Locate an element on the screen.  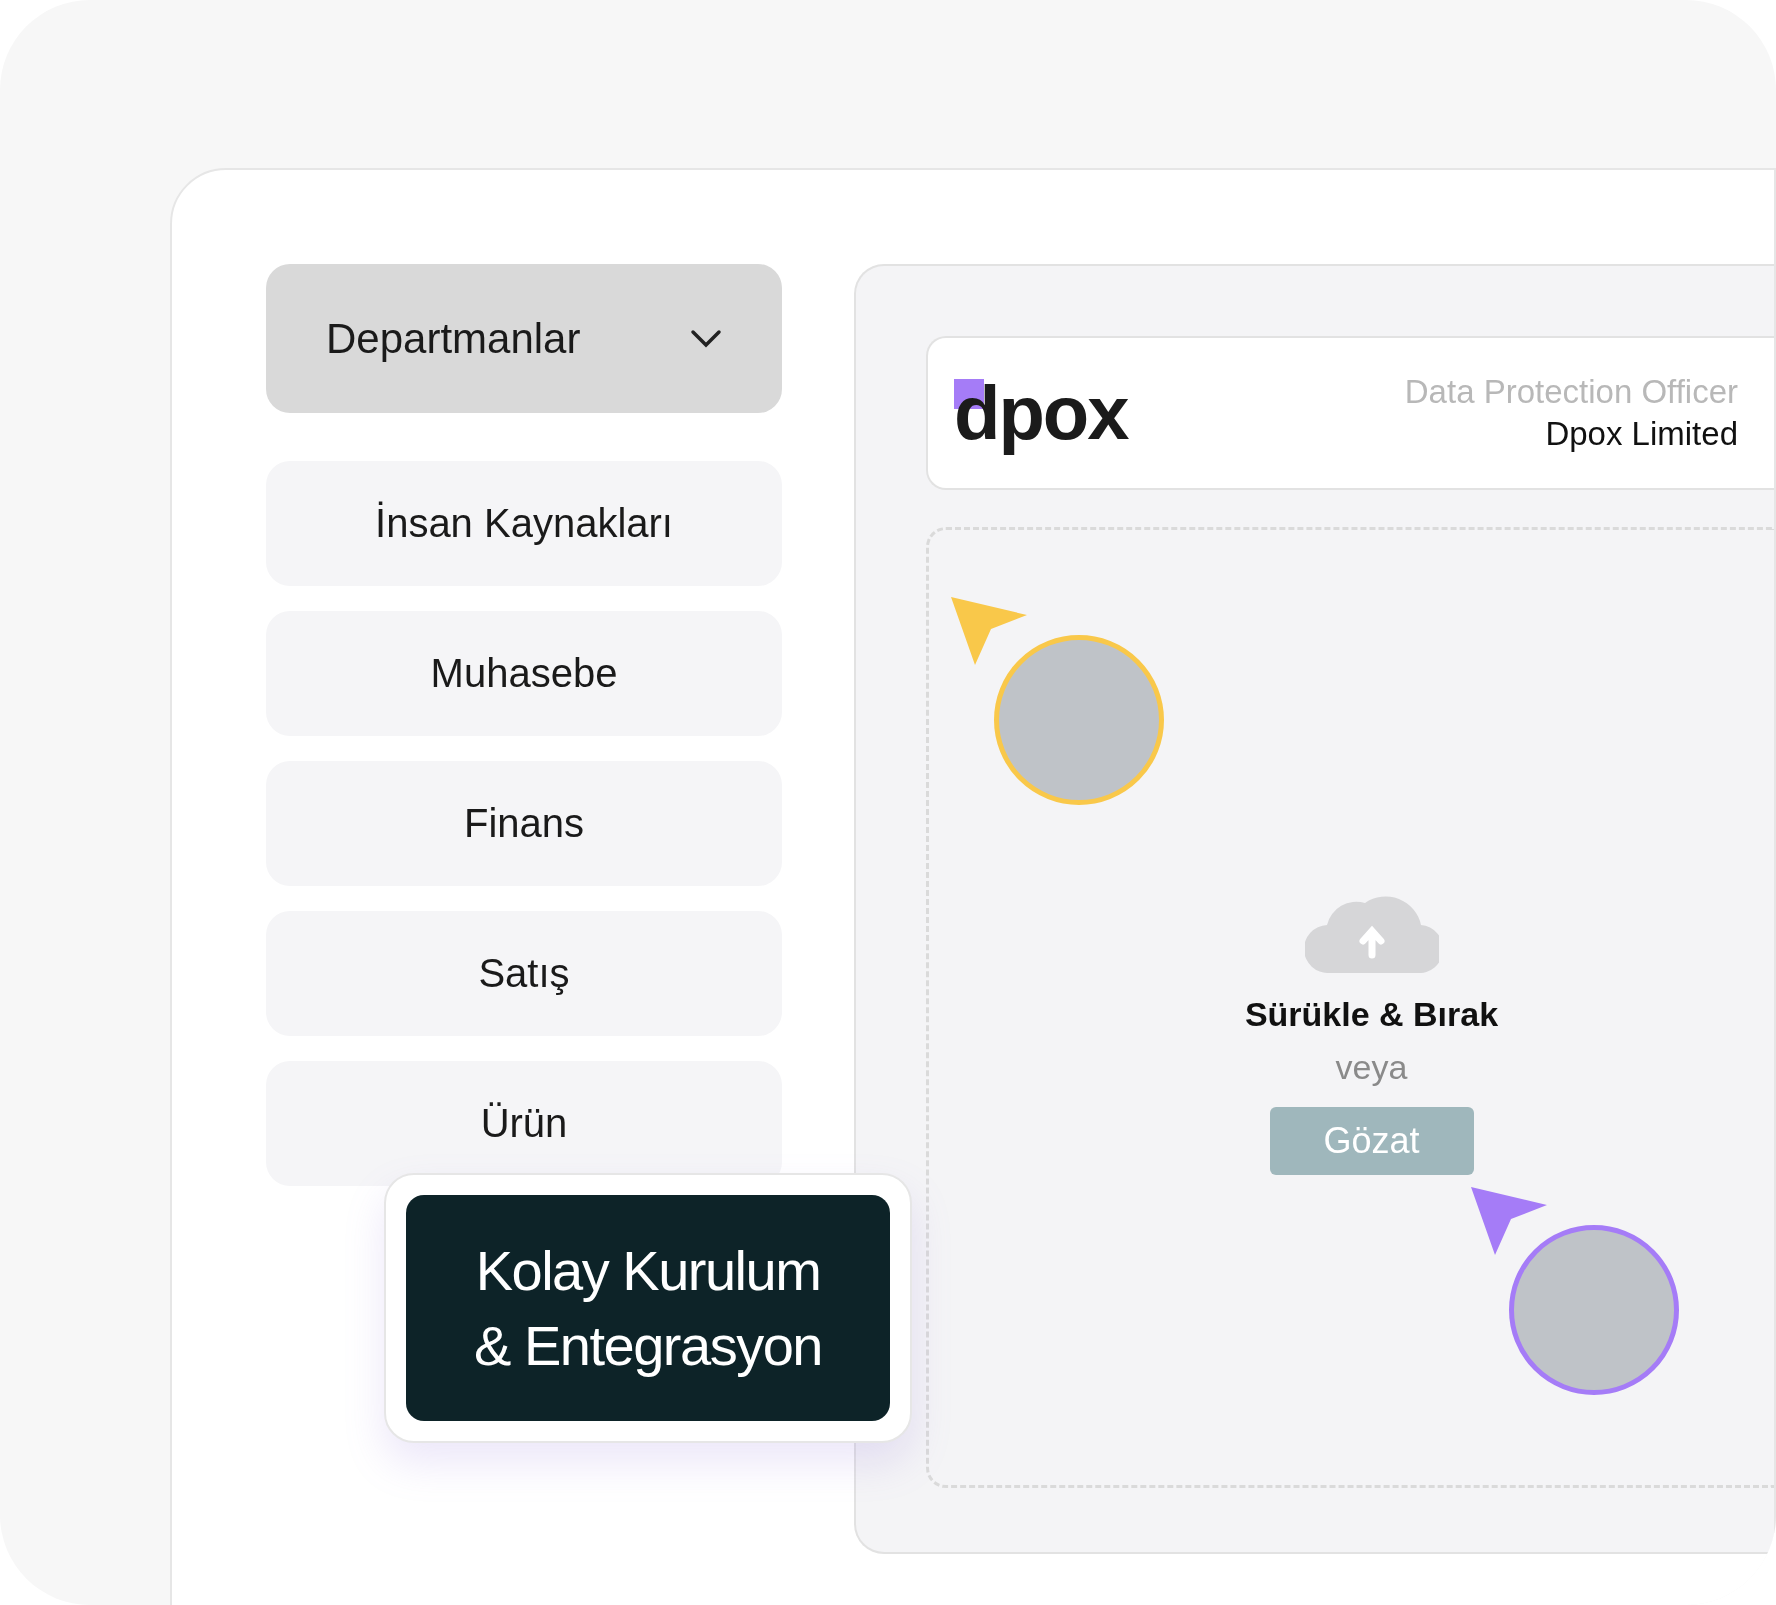
chevron-down-icon is located at coordinates (706, 338).